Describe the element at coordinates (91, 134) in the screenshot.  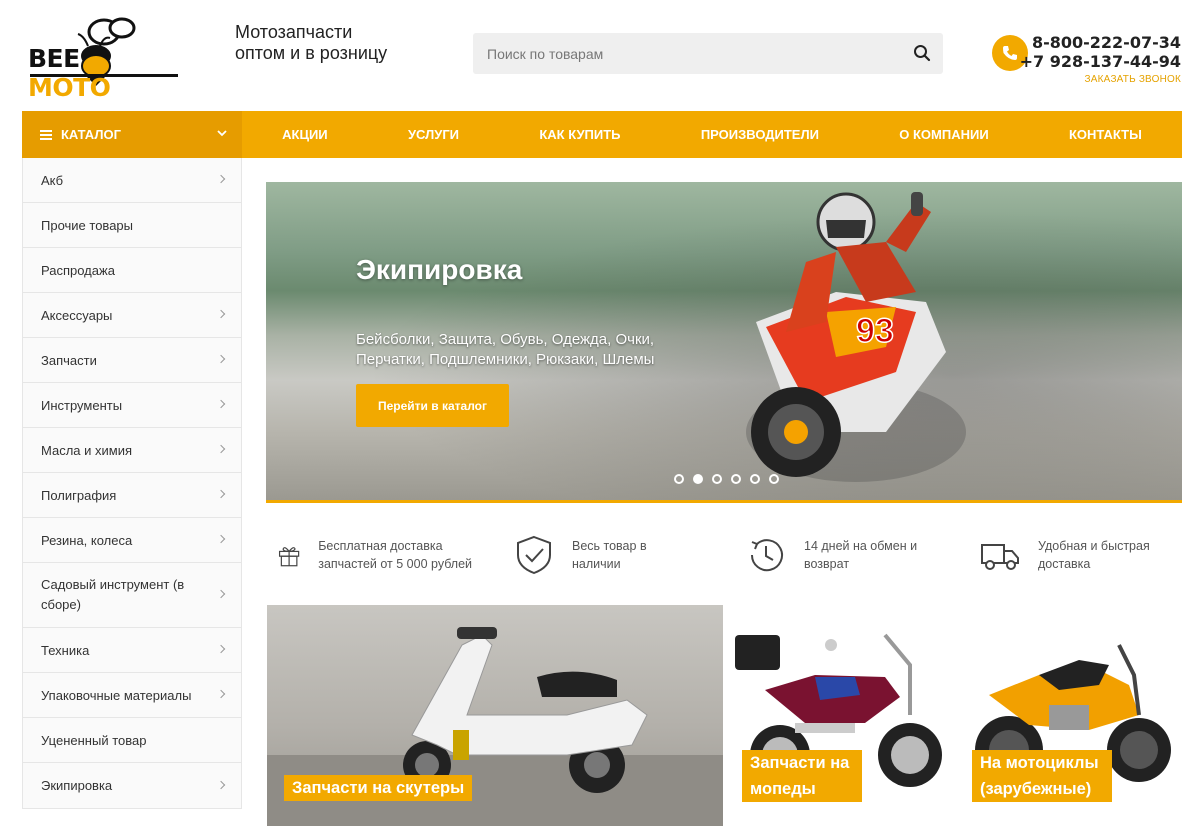
I see `catalog-label: КАТАЛОГ` at that location.